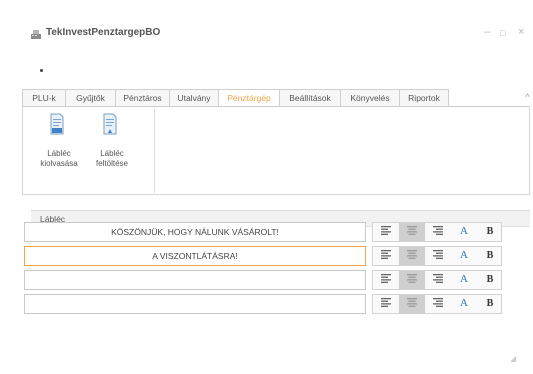 The height and width of the screenshot is (374, 533). What do you see at coordinates (195, 256) in the screenshot?
I see `footer-line-input: A VISZONTLÁTÁSRA!` at bounding box center [195, 256].